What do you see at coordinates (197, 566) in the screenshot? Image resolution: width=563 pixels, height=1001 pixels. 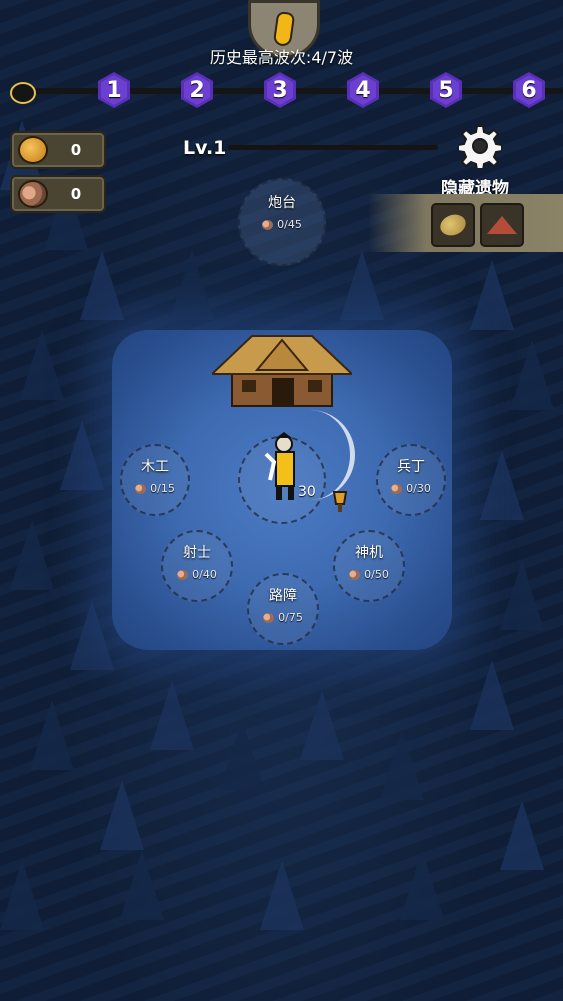 I see `build-slot-archer: 射士 0/40` at bounding box center [197, 566].